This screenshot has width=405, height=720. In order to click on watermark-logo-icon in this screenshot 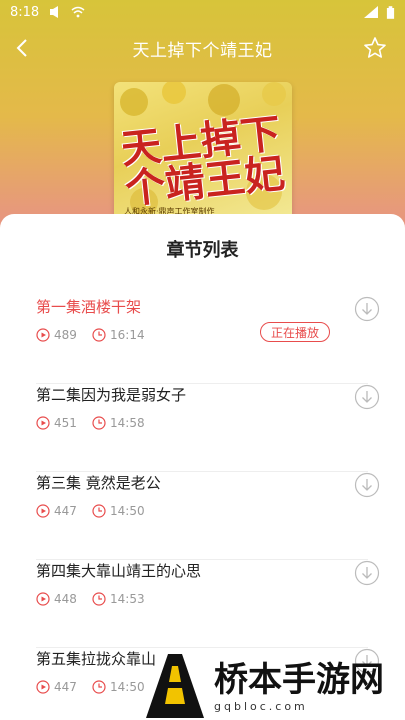, I will do `click(175, 686)`.